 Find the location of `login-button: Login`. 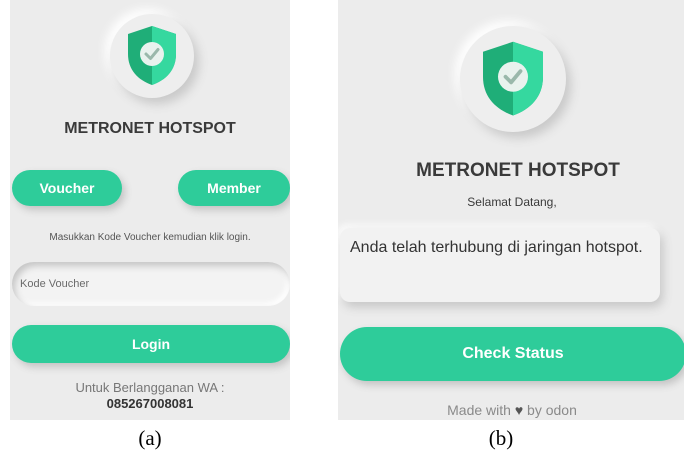

login-button: Login is located at coordinates (151, 344).